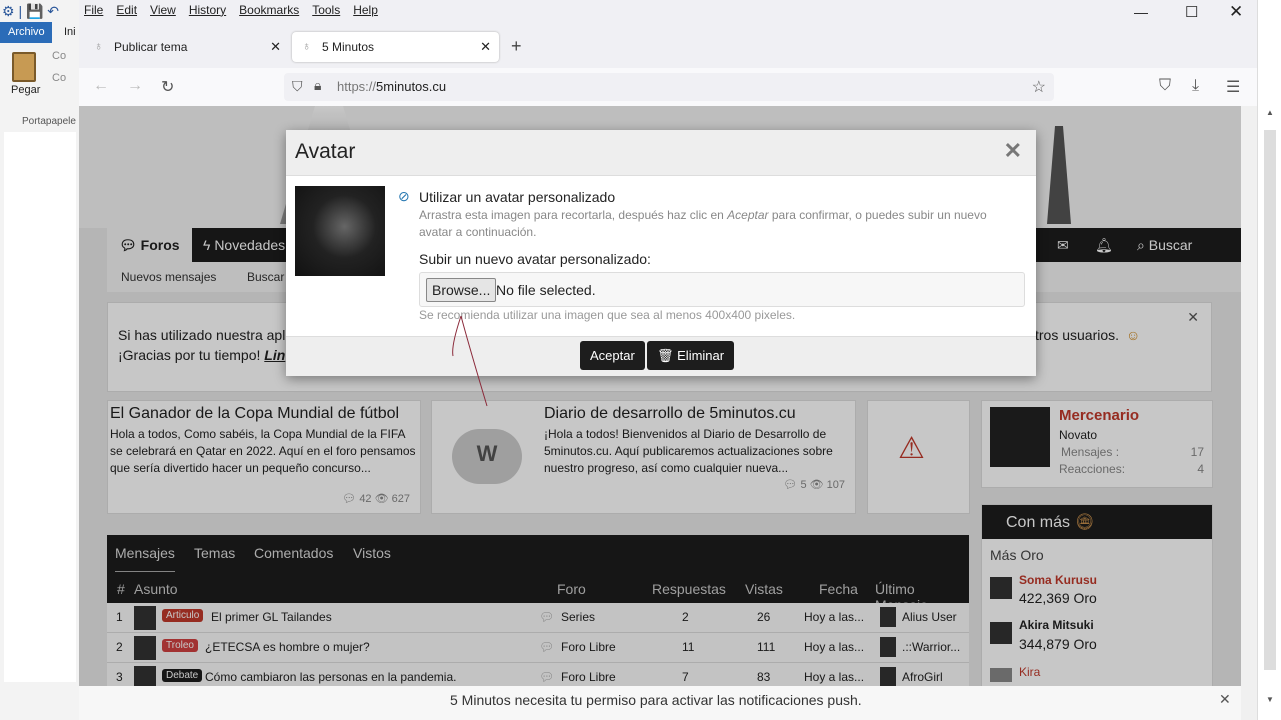 Image resolution: width=1281 pixels, height=720 pixels. I want to click on tab-publicar-tema: ♁ Publicar tema ✕, so click(186, 47).